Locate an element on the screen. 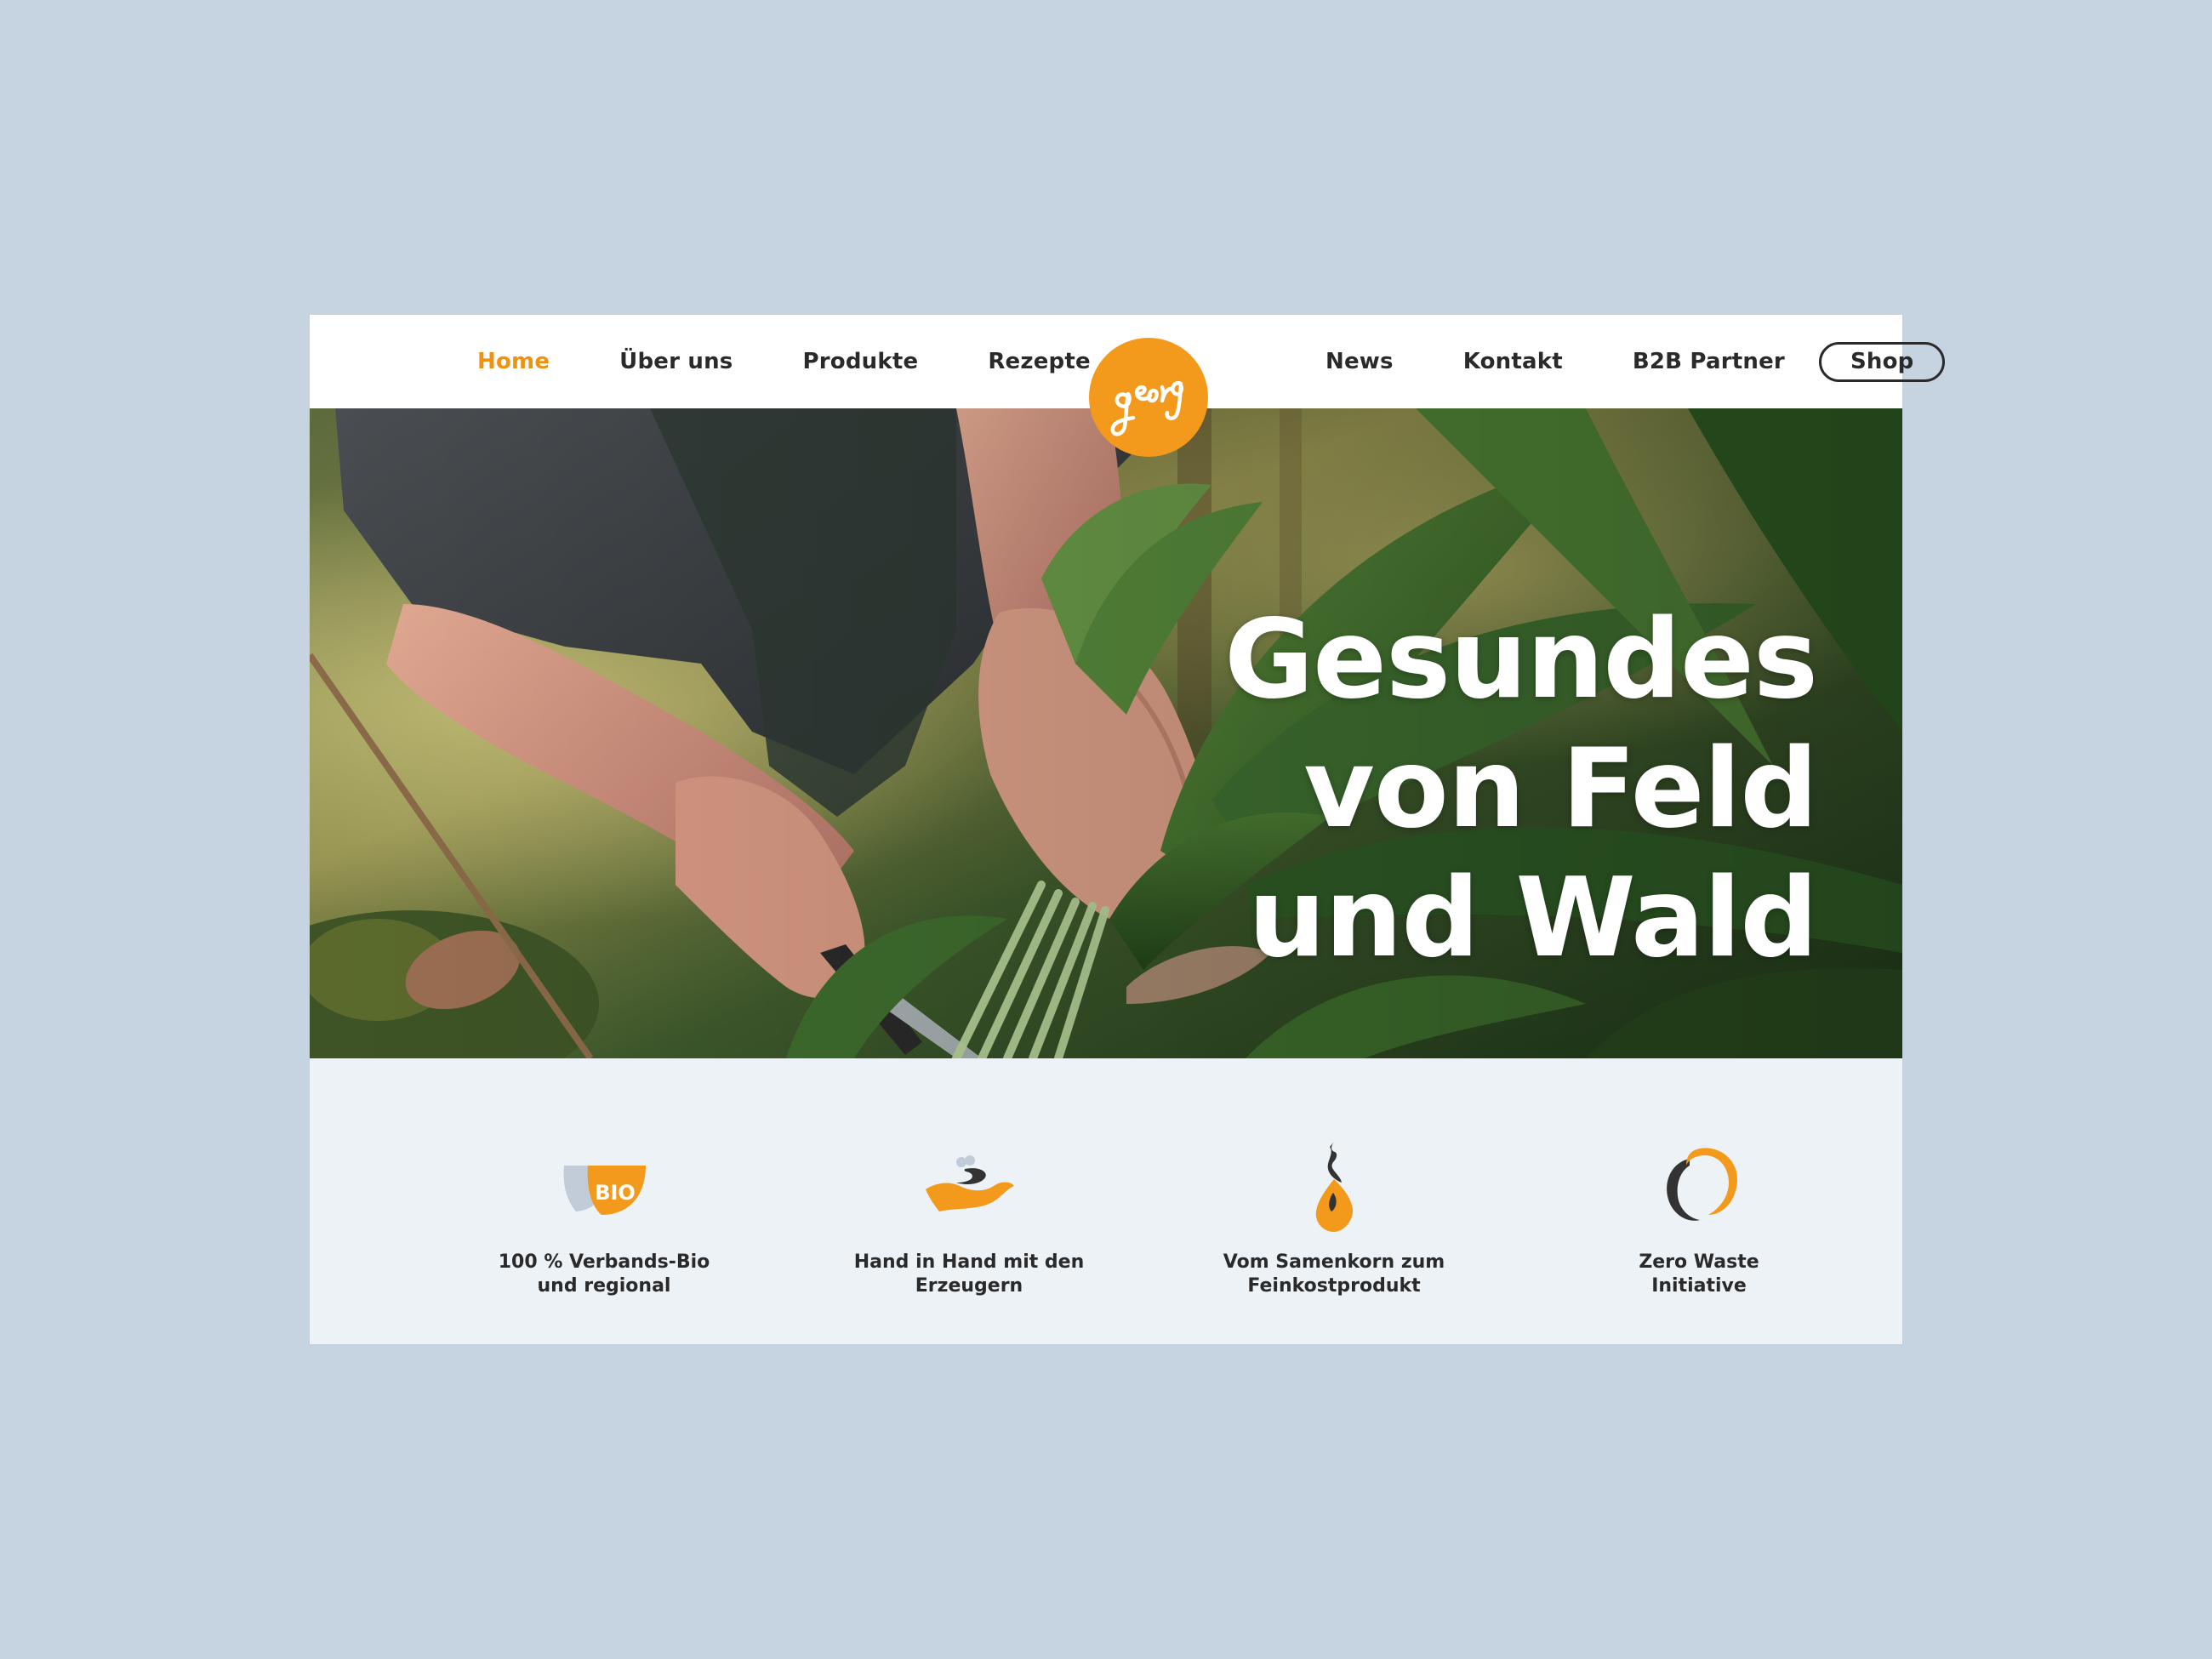 The width and height of the screenshot is (2212, 1659). nav-kontakt: Kontakt is located at coordinates (1513, 361).